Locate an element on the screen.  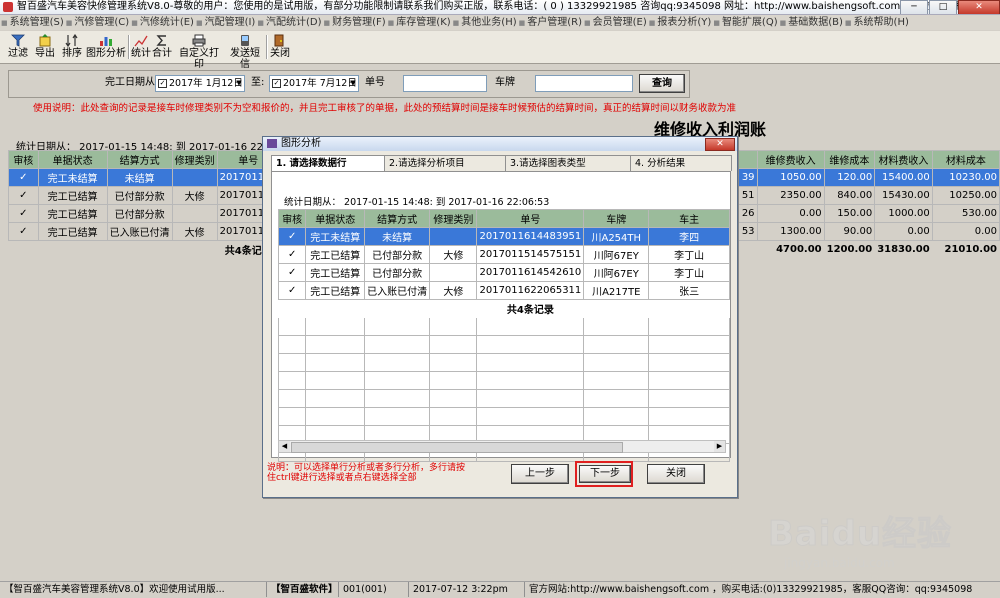
column-header: 单号 is located at coordinates (530, 218).